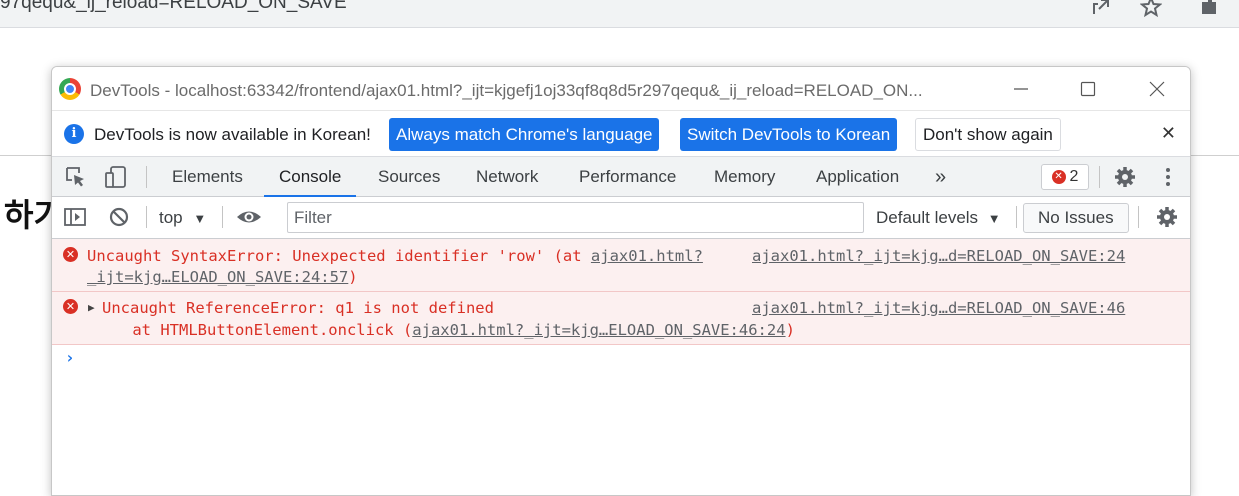 Image resolution: width=1239 pixels, height=496 pixels. I want to click on dont-show-again-button: Don't show again, so click(988, 134).